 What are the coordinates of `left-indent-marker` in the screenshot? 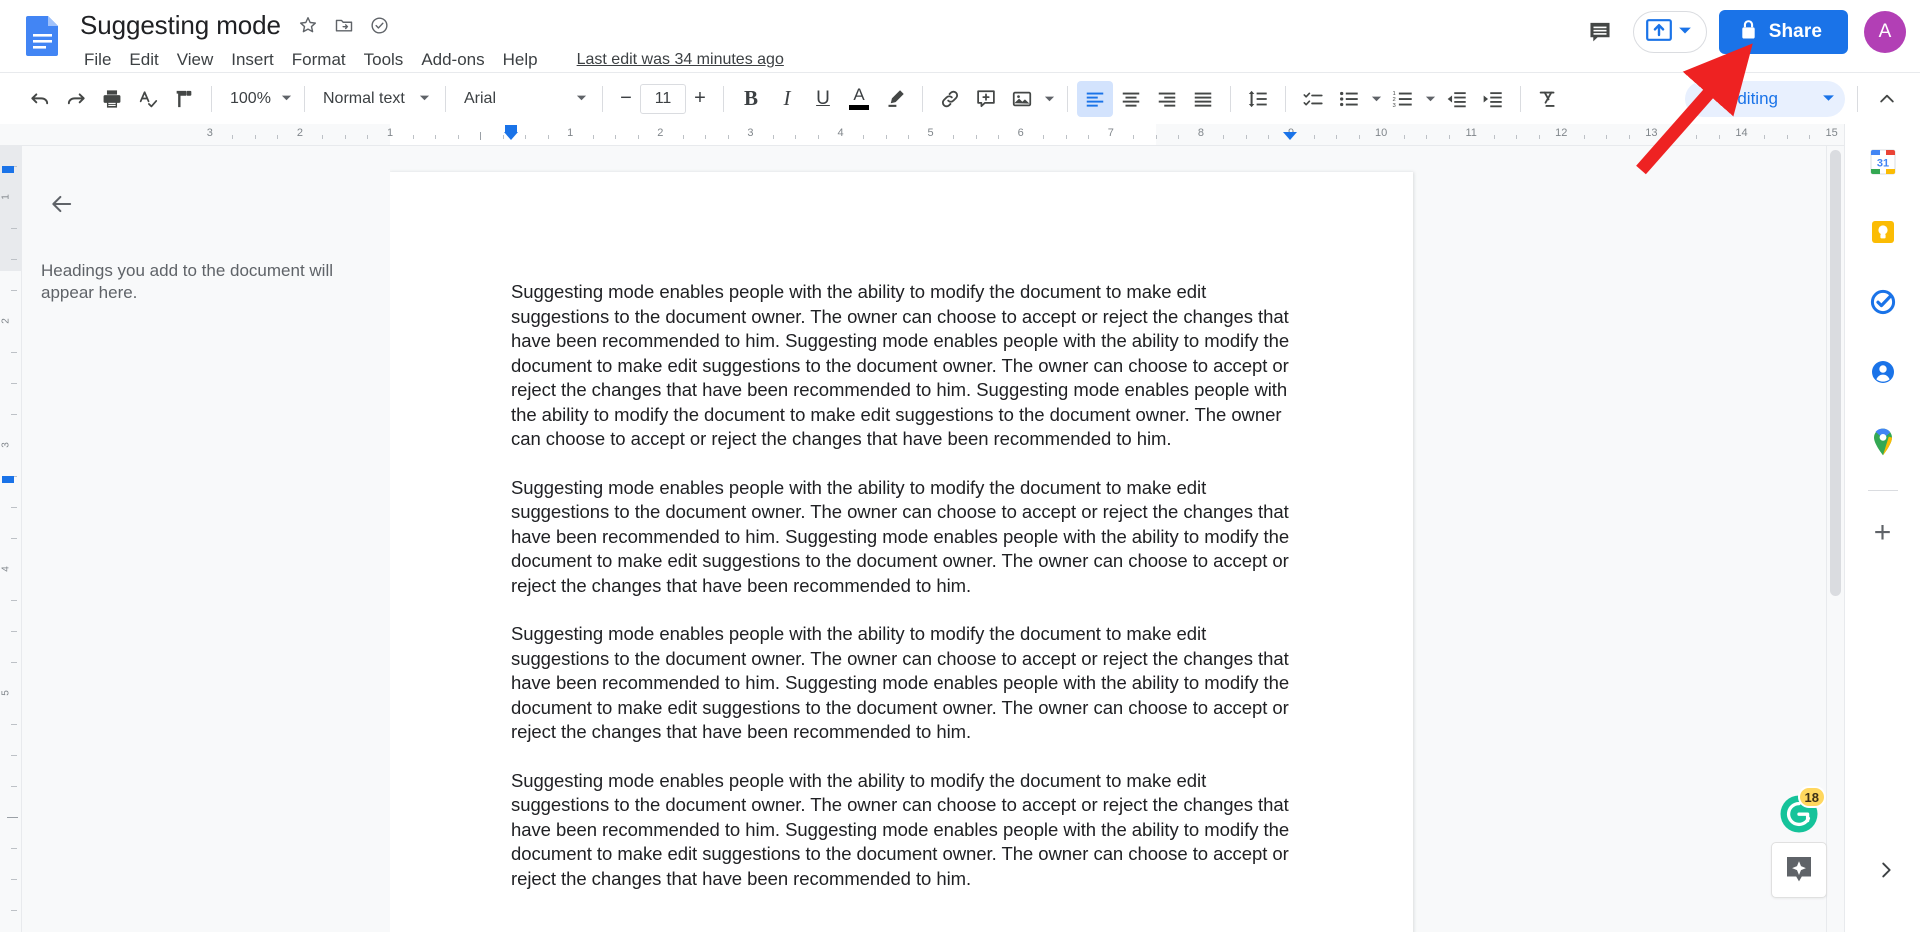 It's located at (511, 136).